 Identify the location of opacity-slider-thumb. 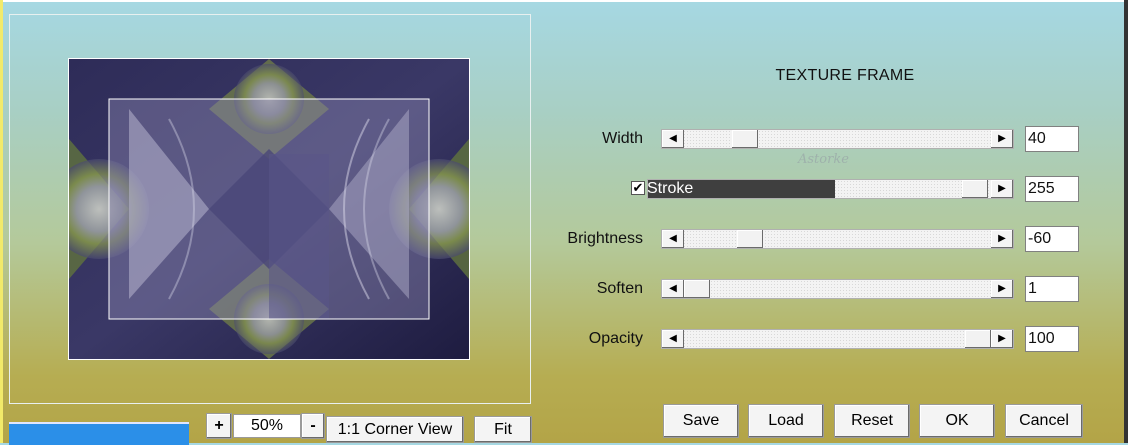
(978, 339).